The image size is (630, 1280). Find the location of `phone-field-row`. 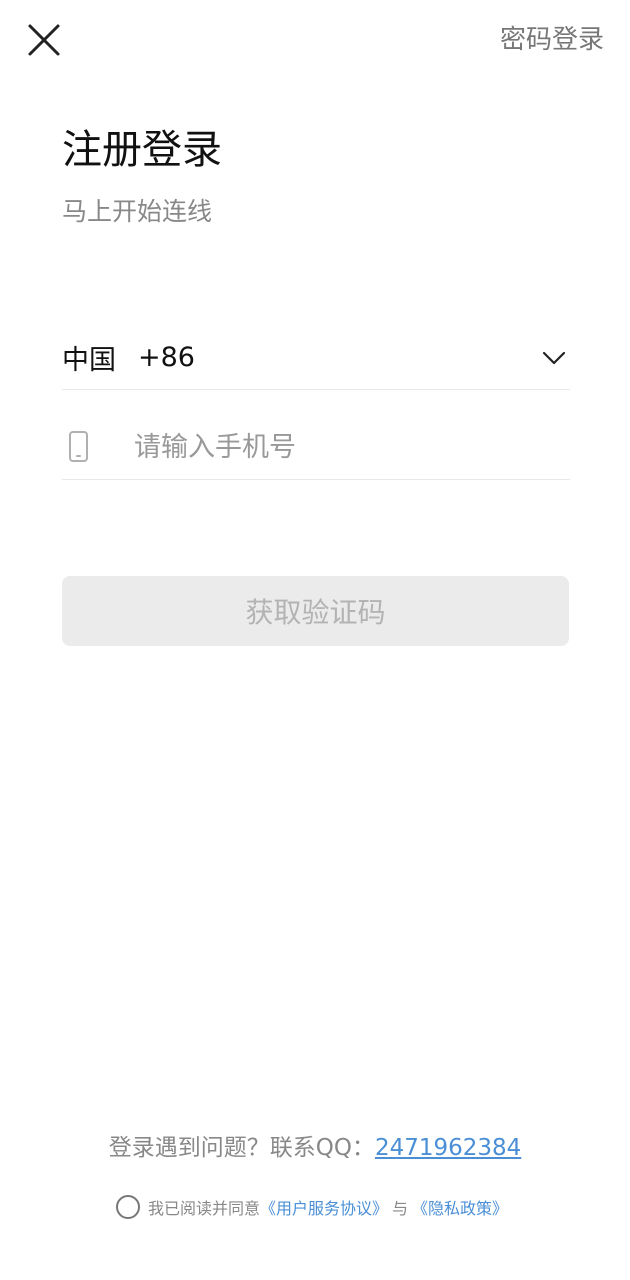

phone-field-row is located at coordinates (316, 447).